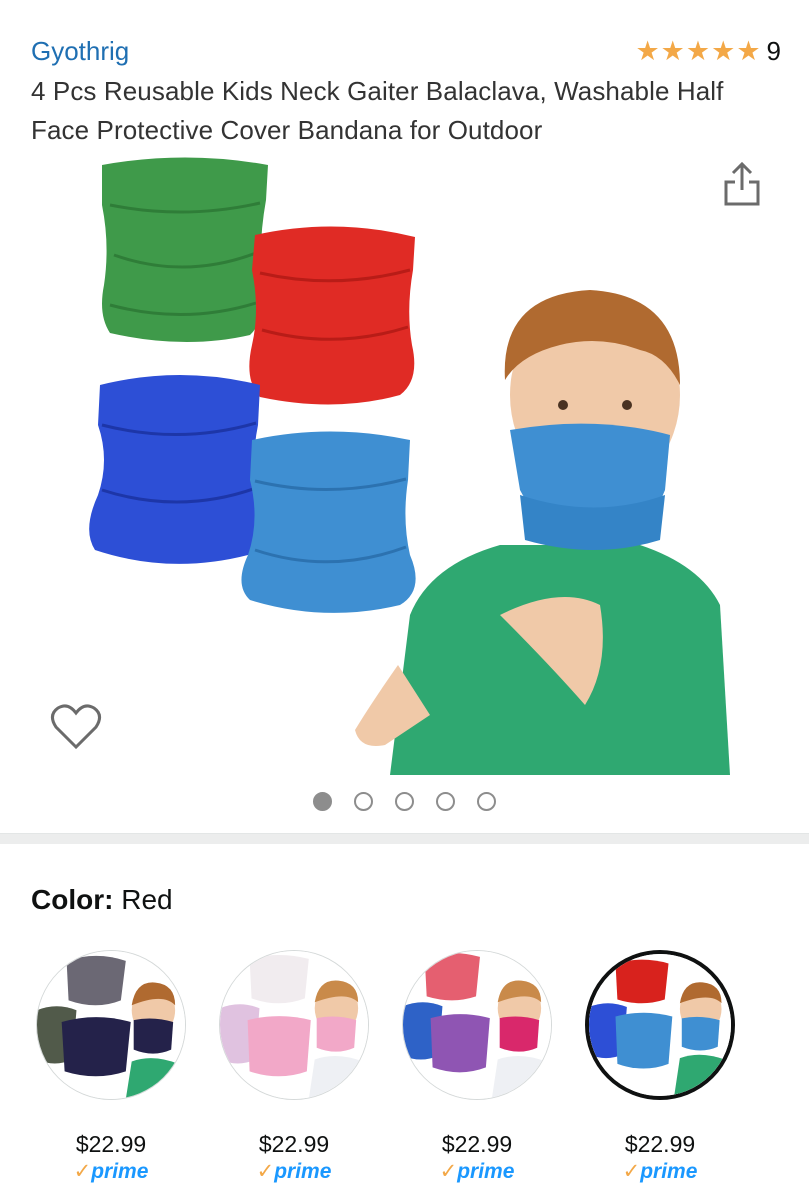 The image size is (809, 1200). Describe the element at coordinates (185, 250) in the screenshot. I see `green-gaiter-image` at that location.